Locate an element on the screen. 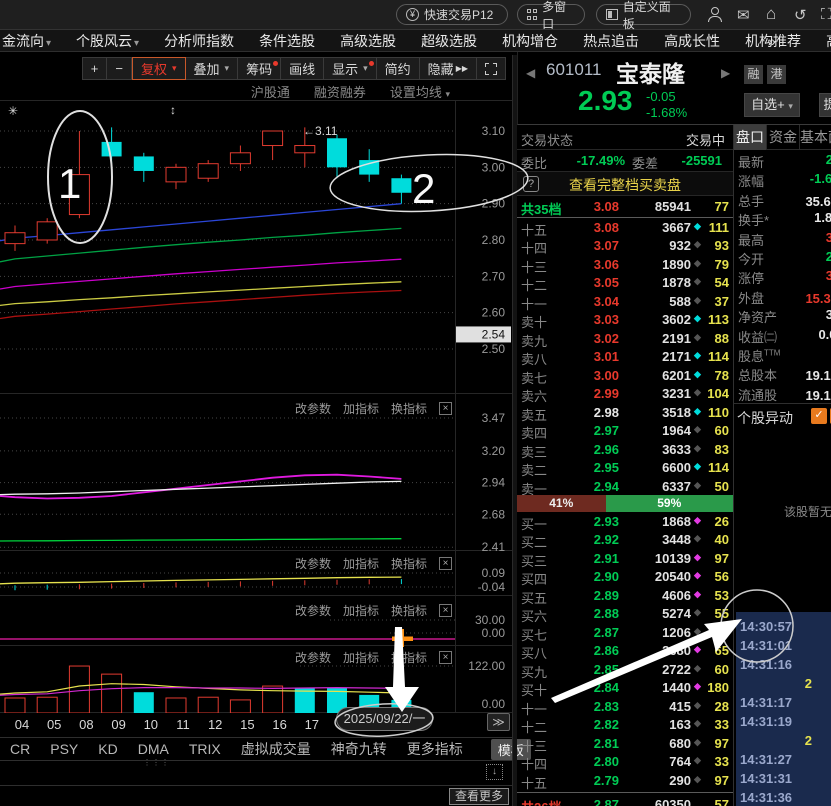 Image resolution: width=831 pixels, height=806 pixels. toolbar-button-8: 隐藏 ▶▶ is located at coordinates (448, 68).